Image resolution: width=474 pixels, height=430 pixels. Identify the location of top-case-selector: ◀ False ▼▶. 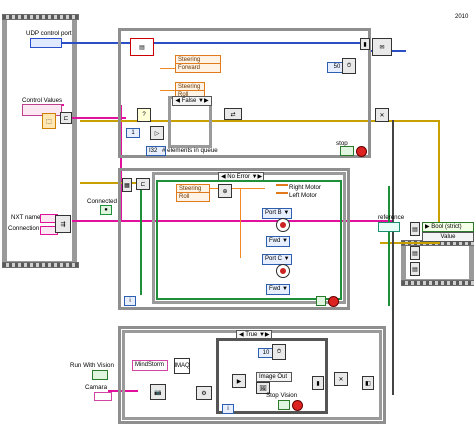
(192, 101).